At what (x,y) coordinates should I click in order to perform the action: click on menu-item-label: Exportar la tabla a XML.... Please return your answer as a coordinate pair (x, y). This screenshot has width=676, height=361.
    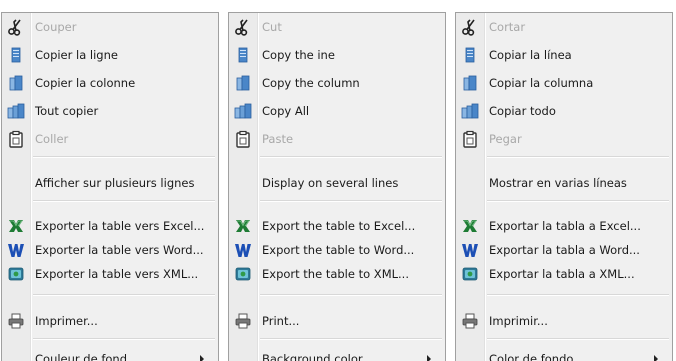
    Looking at the image, I should click on (562, 274).